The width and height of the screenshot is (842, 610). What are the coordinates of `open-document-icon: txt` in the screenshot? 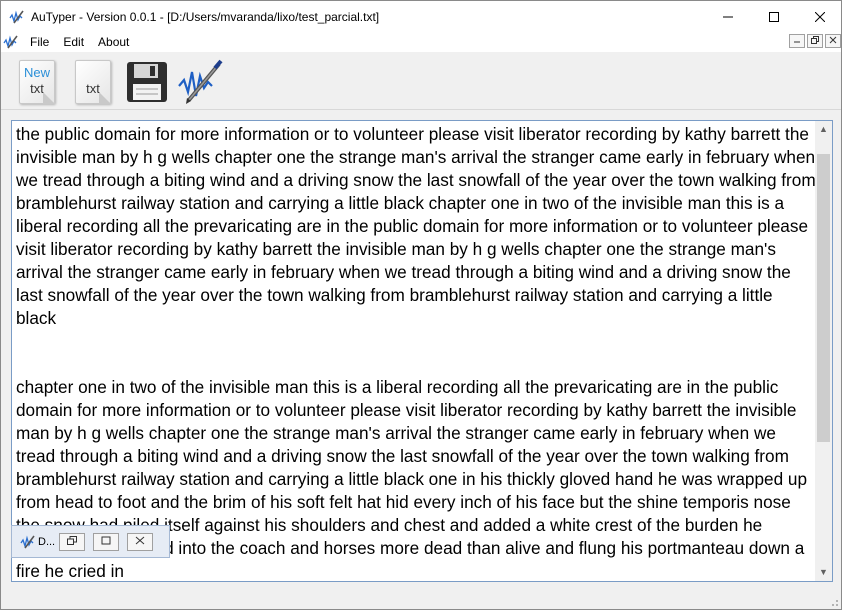 It's located at (93, 82).